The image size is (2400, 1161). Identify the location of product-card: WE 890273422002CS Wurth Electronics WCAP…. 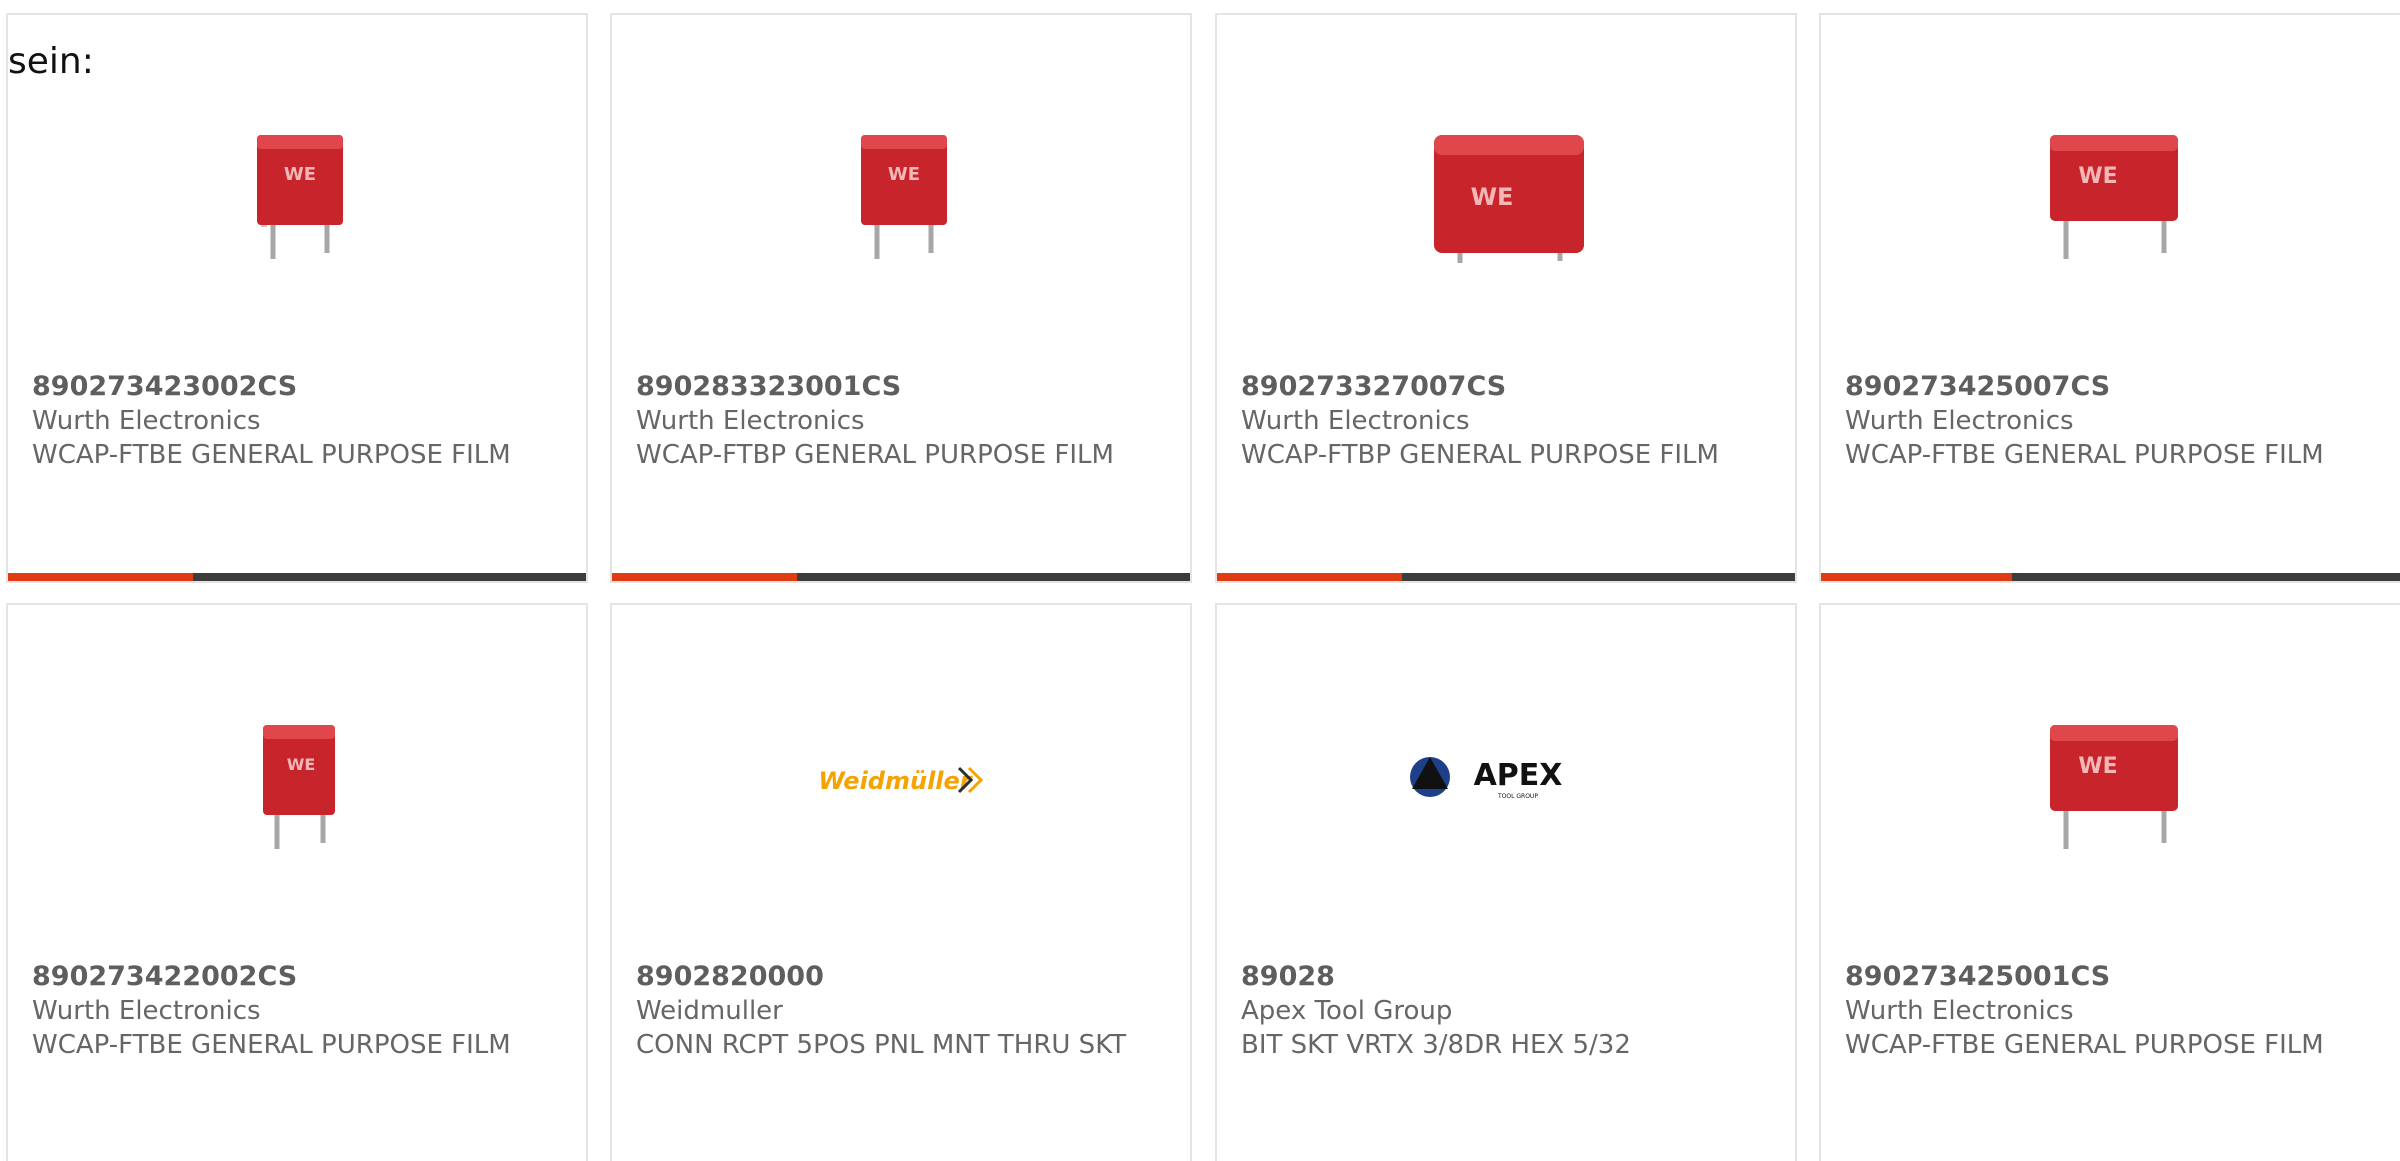
(297, 882).